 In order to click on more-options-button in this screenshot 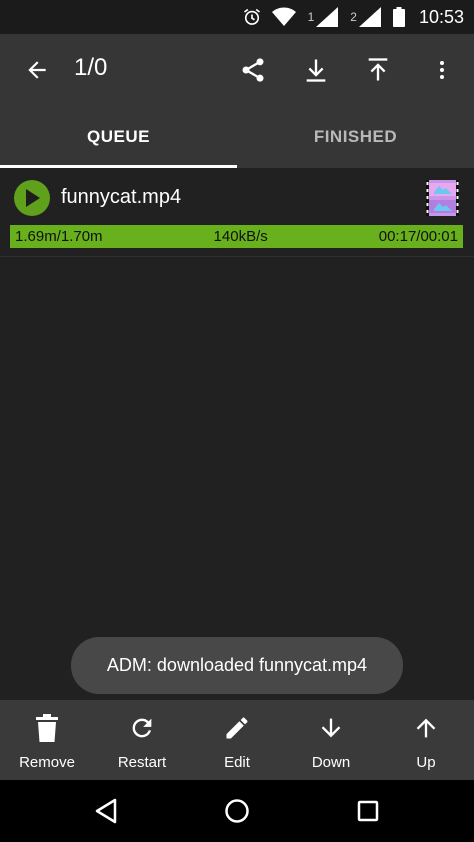, I will do `click(442, 70)`.